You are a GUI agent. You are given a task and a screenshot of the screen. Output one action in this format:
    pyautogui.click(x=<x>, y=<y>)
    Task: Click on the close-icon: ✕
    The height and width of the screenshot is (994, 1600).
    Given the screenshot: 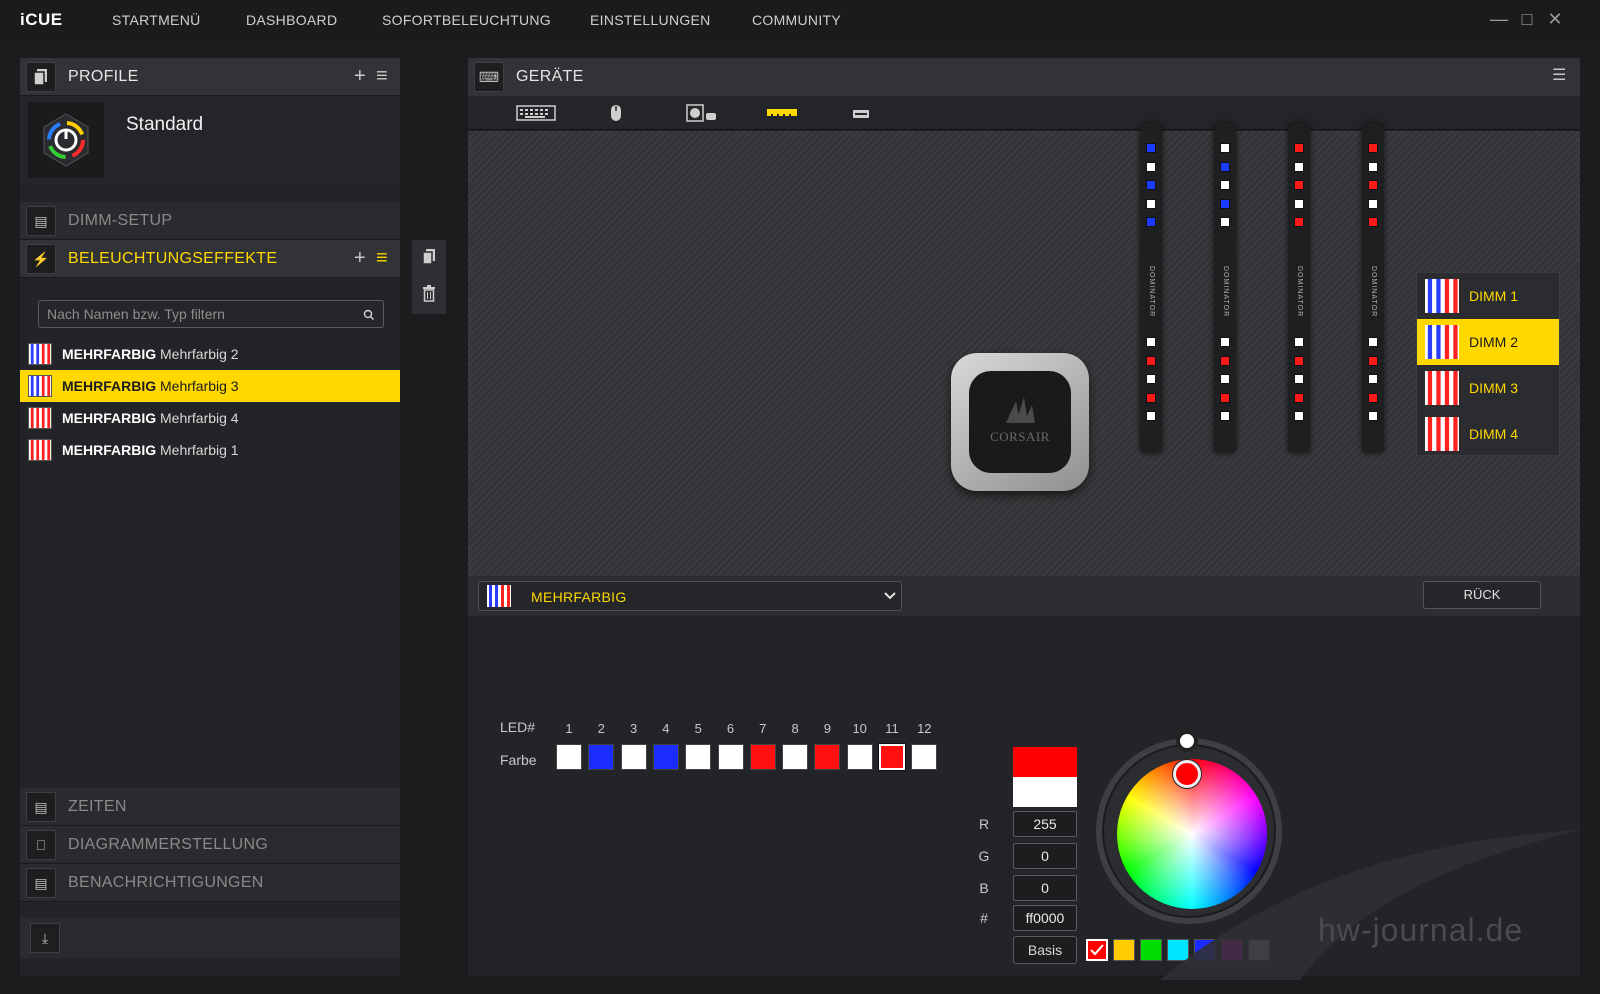 What is the action you would take?
    pyautogui.click(x=1555, y=19)
    